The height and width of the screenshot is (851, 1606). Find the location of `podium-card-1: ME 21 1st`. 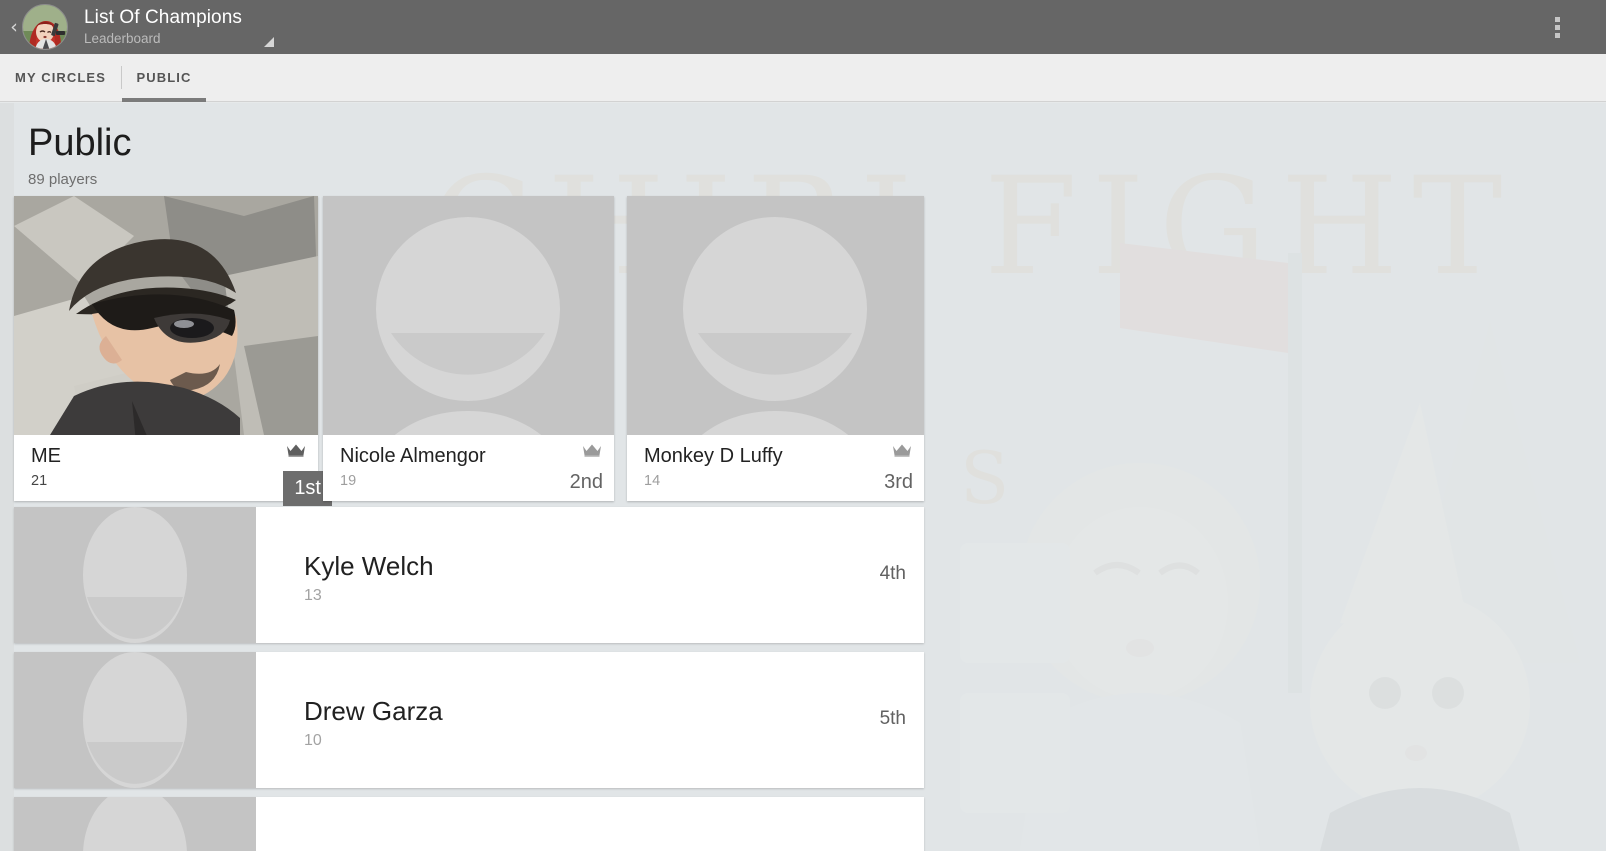

podium-card-1: ME 21 1st is located at coordinates (173, 351).